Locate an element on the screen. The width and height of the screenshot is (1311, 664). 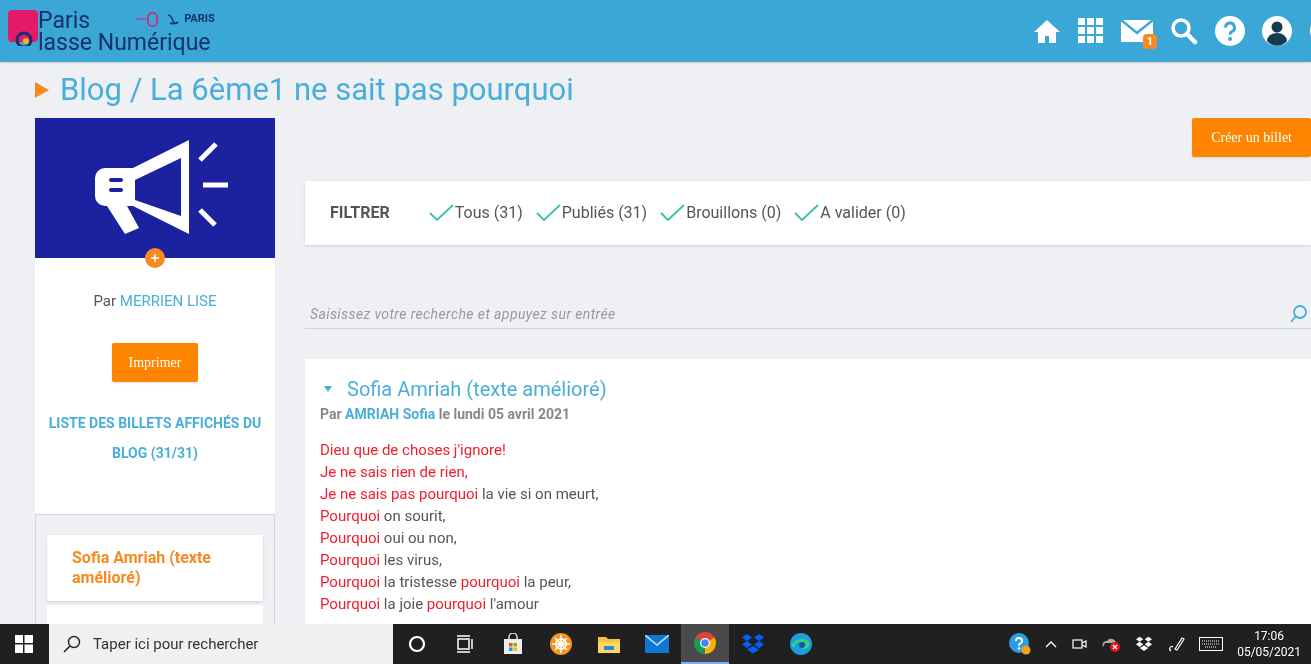
paris-logo-icon is located at coordinates (173, 19).